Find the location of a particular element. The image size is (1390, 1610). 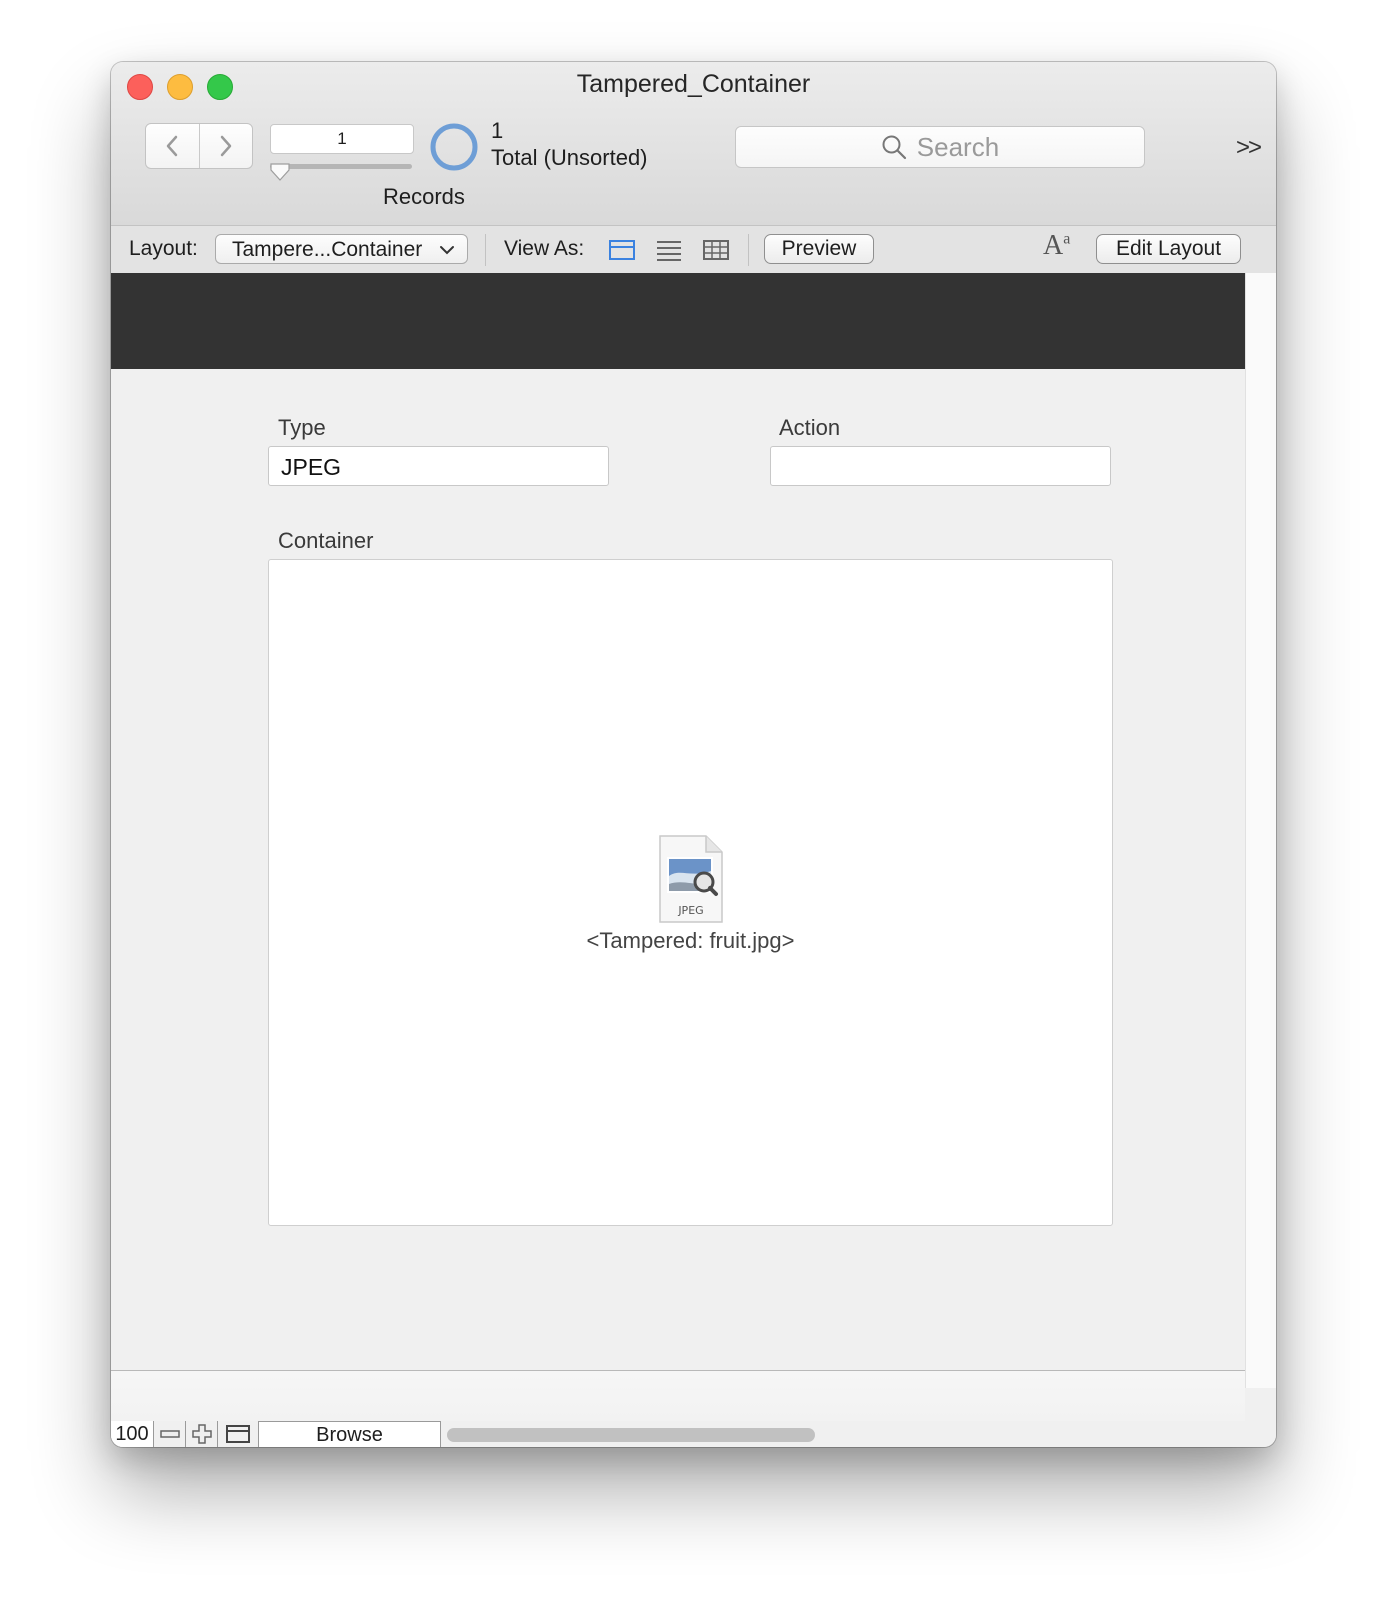

zoom-in-button is located at coordinates (202, 1434).